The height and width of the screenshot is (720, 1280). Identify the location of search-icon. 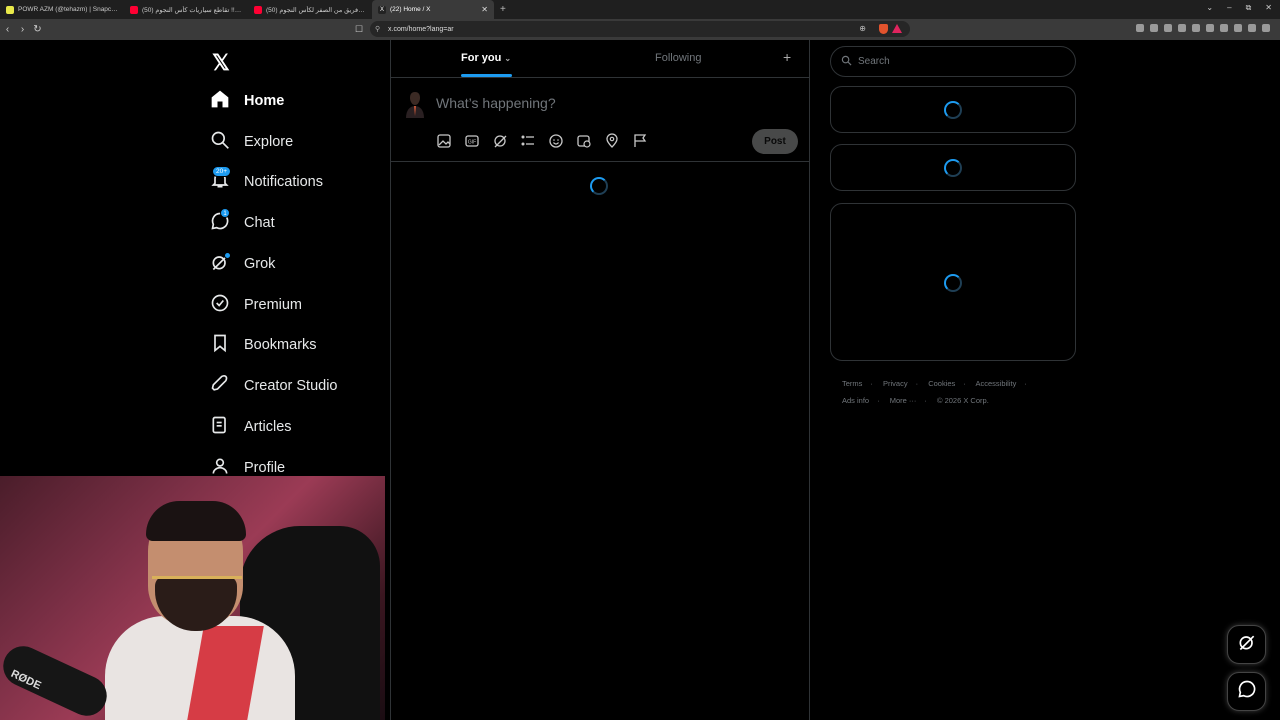
(846, 62).